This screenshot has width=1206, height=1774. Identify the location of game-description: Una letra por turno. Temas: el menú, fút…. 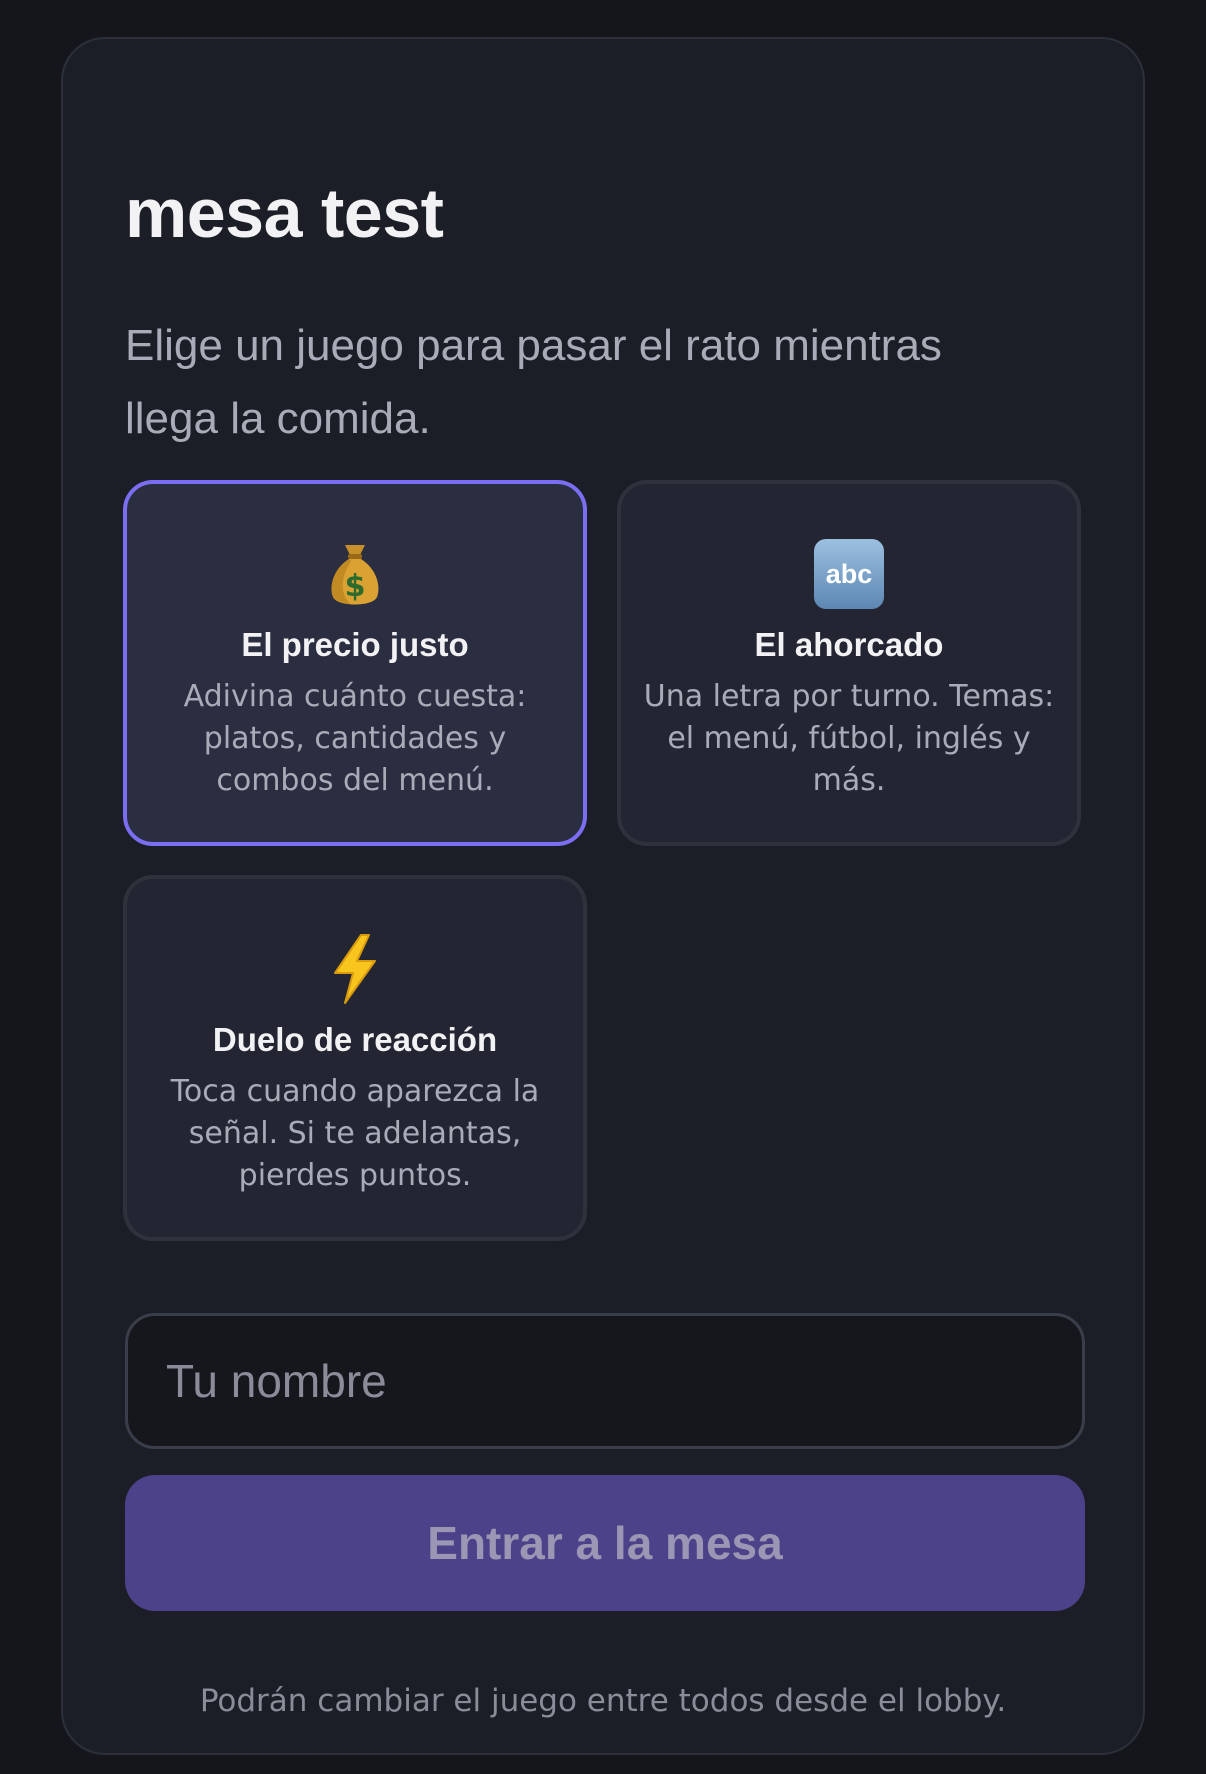
(849, 738).